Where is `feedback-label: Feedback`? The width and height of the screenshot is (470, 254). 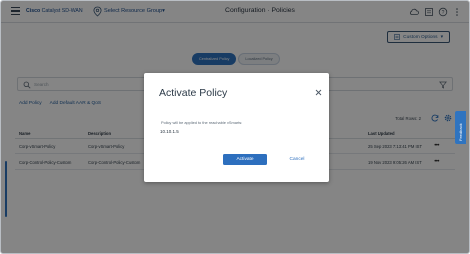 feedback-label: Feedback is located at coordinates (460, 132).